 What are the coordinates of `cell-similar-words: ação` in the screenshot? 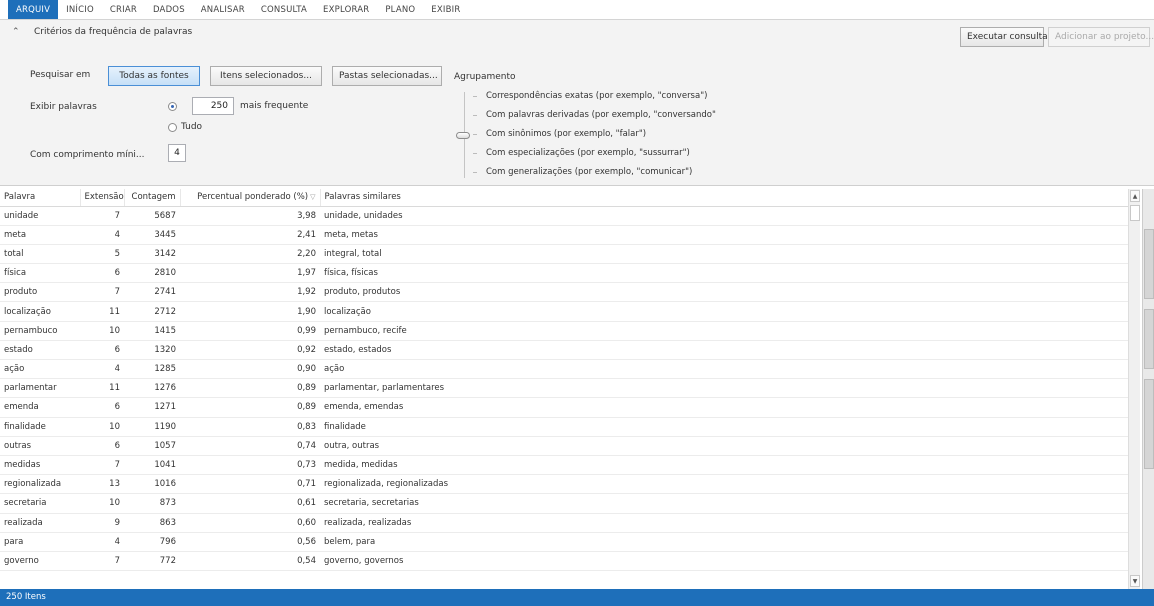 It's located at (724, 369).